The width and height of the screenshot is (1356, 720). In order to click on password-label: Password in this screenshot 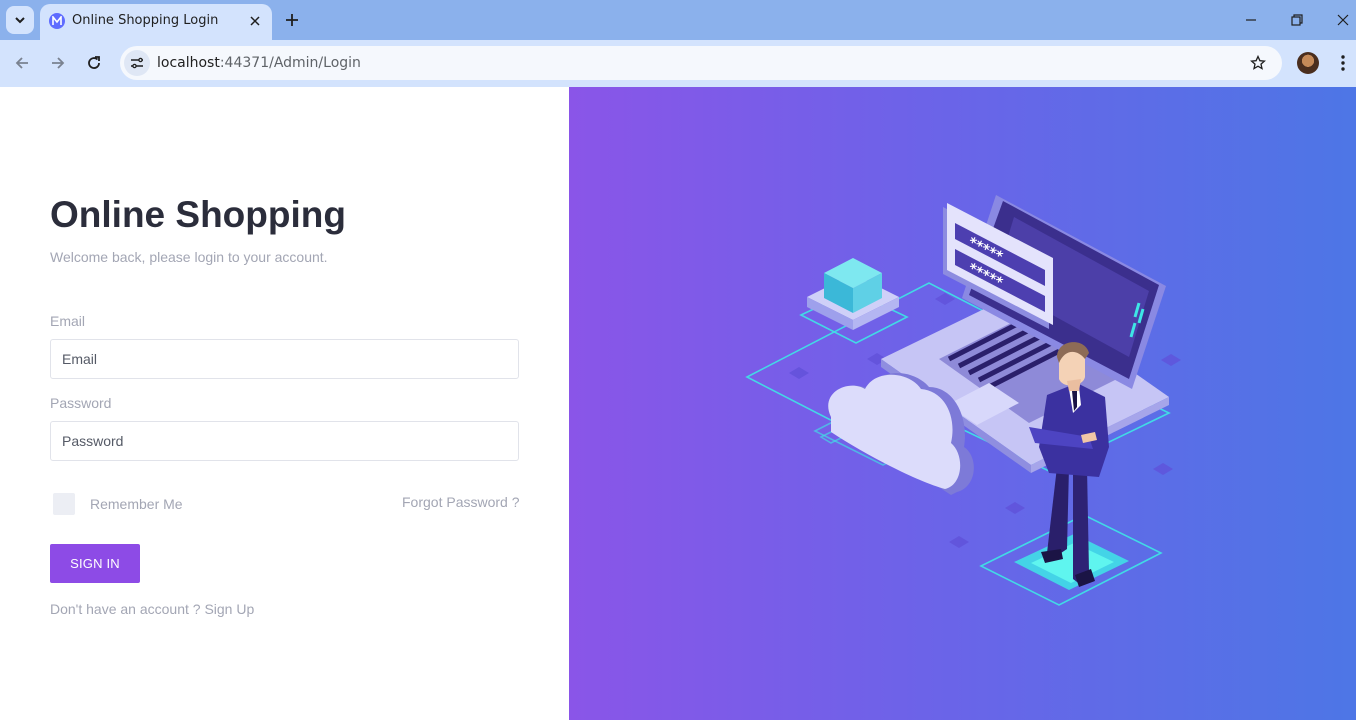, I will do `click(81, 403)`.